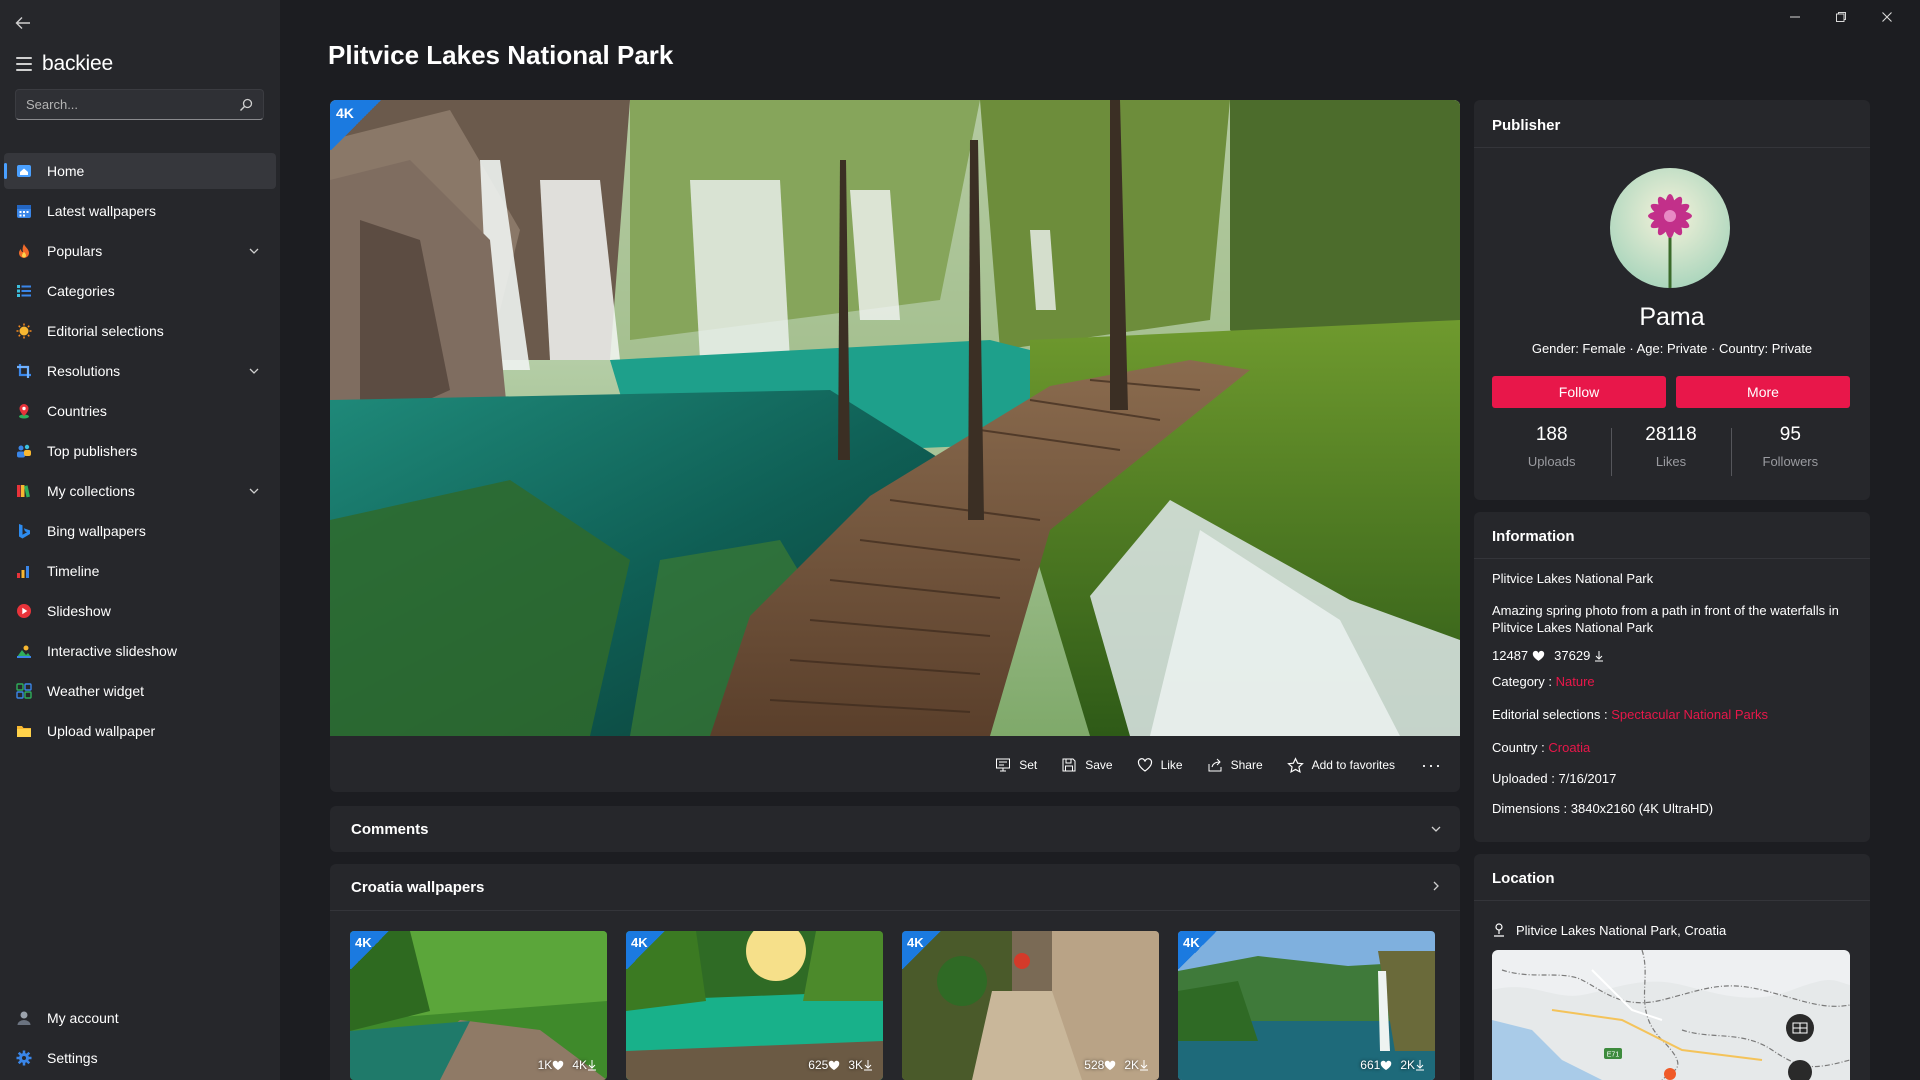  What do you see at coordinates (1671, 1015) in the screenshot?
I see `location-map: E71` at bounding box center [1671, 1015].